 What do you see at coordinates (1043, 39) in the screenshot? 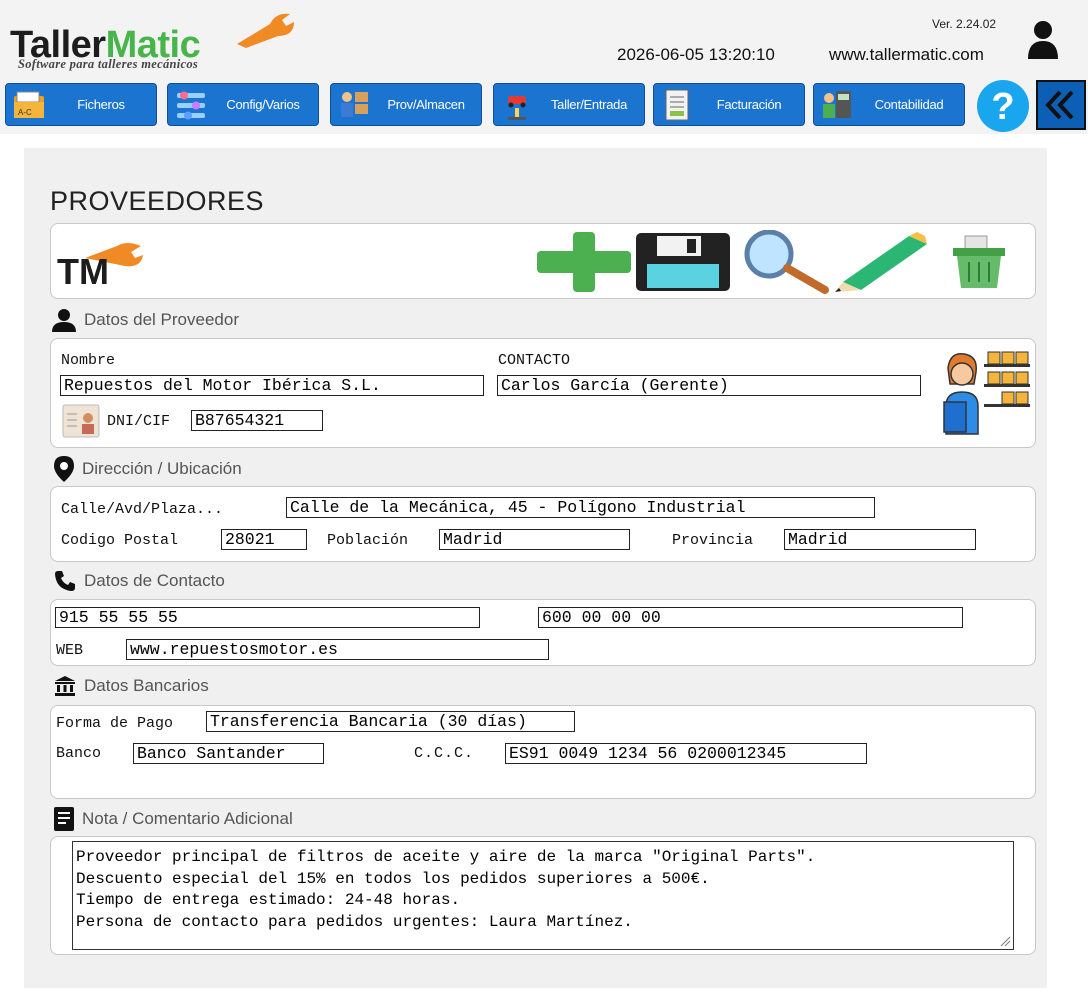
I see `user-icon` at bounding box center [1043, 39].